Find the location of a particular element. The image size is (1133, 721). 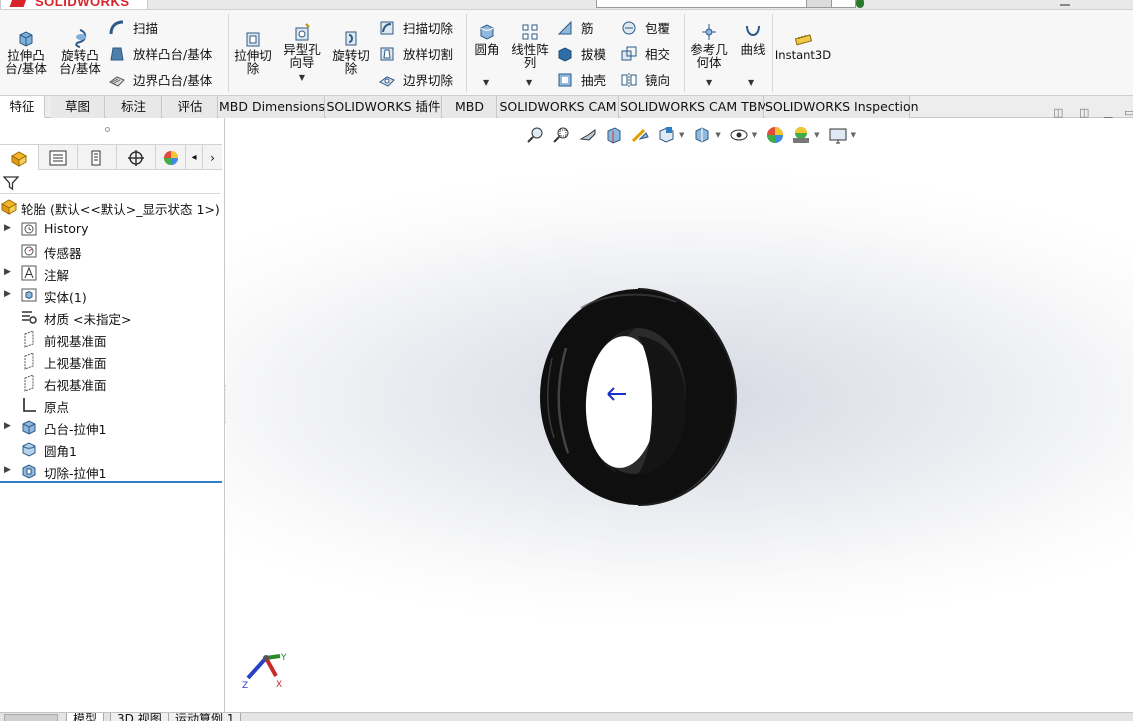

tab-display-manager is located at coordinates (171, 157).